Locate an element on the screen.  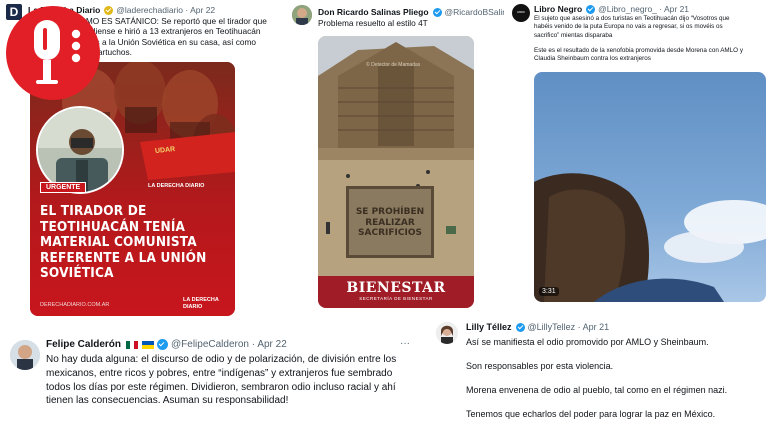
tweet-handle: @RicardoBSalinas · is located at coordinates (474, 12).